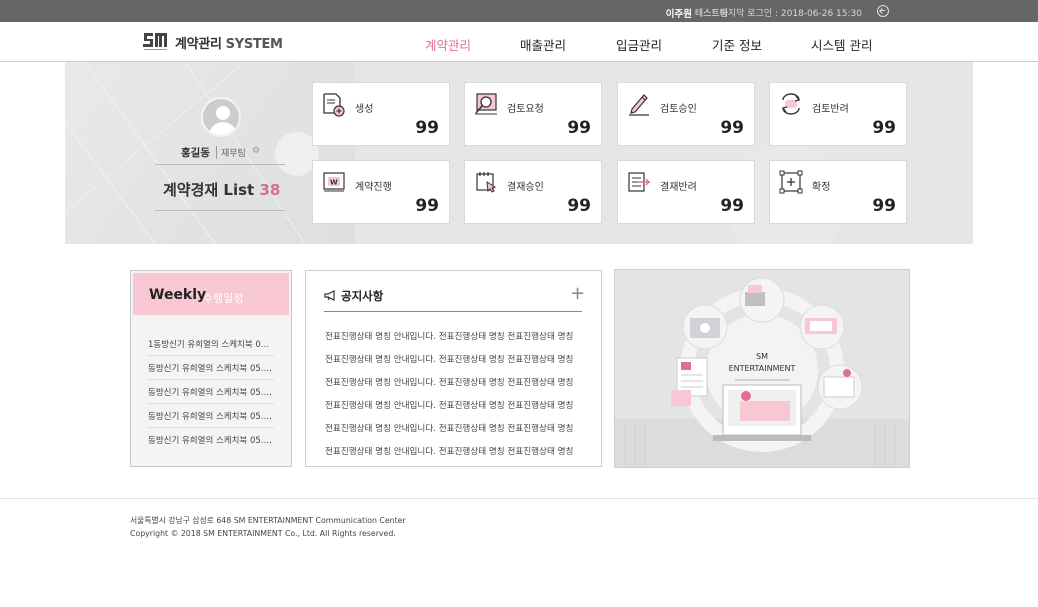 This screenshot has height=607, width=1038. I want to click on svg-text: W, so click(334, 183).